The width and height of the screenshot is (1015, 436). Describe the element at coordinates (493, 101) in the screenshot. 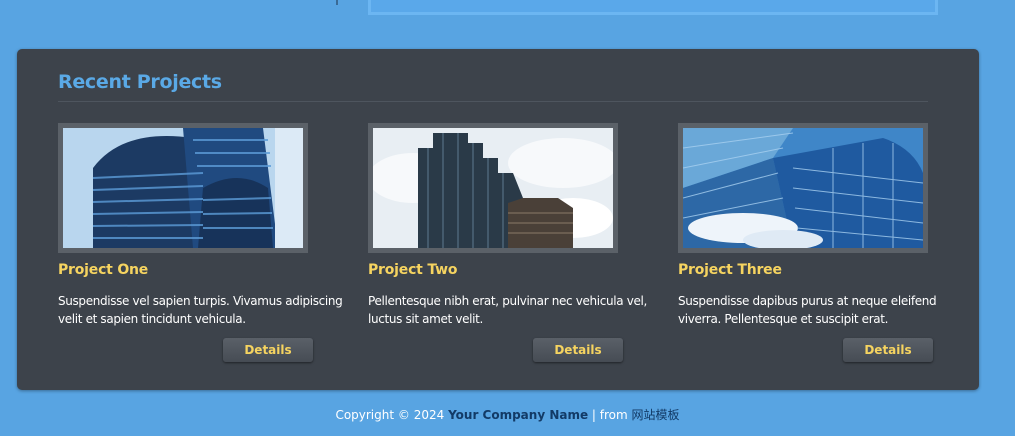

I see `section-divider` at that location.